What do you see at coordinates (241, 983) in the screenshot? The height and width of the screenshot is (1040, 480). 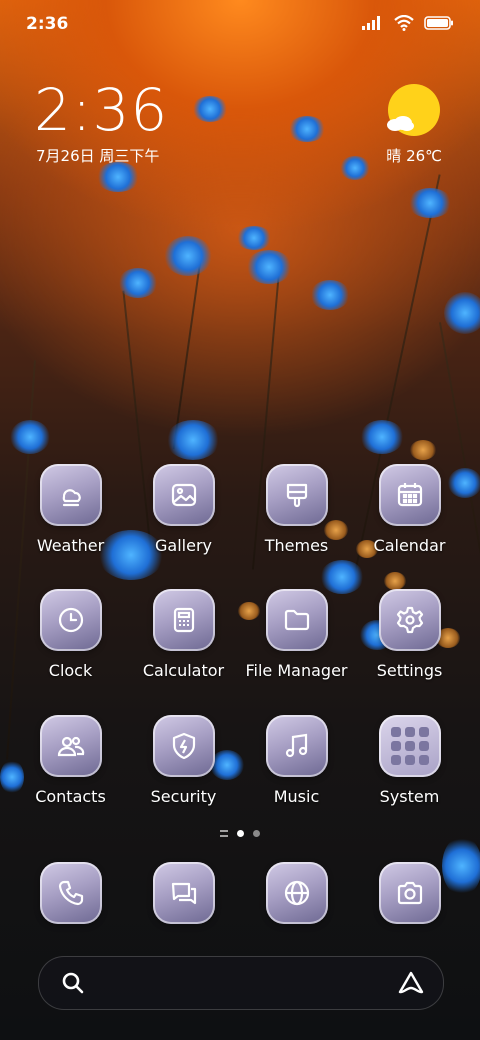 I see `search-bar` at bounding box center [241, 983].